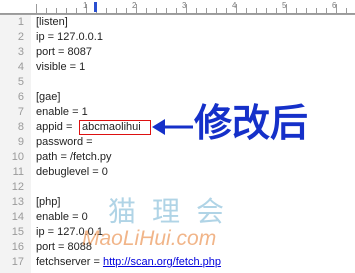 The height and width of the screenshot is (273, 355). Describe the element at coordinates (284, 5) in the screenshot. I see `ruler-number: 5` at that location.